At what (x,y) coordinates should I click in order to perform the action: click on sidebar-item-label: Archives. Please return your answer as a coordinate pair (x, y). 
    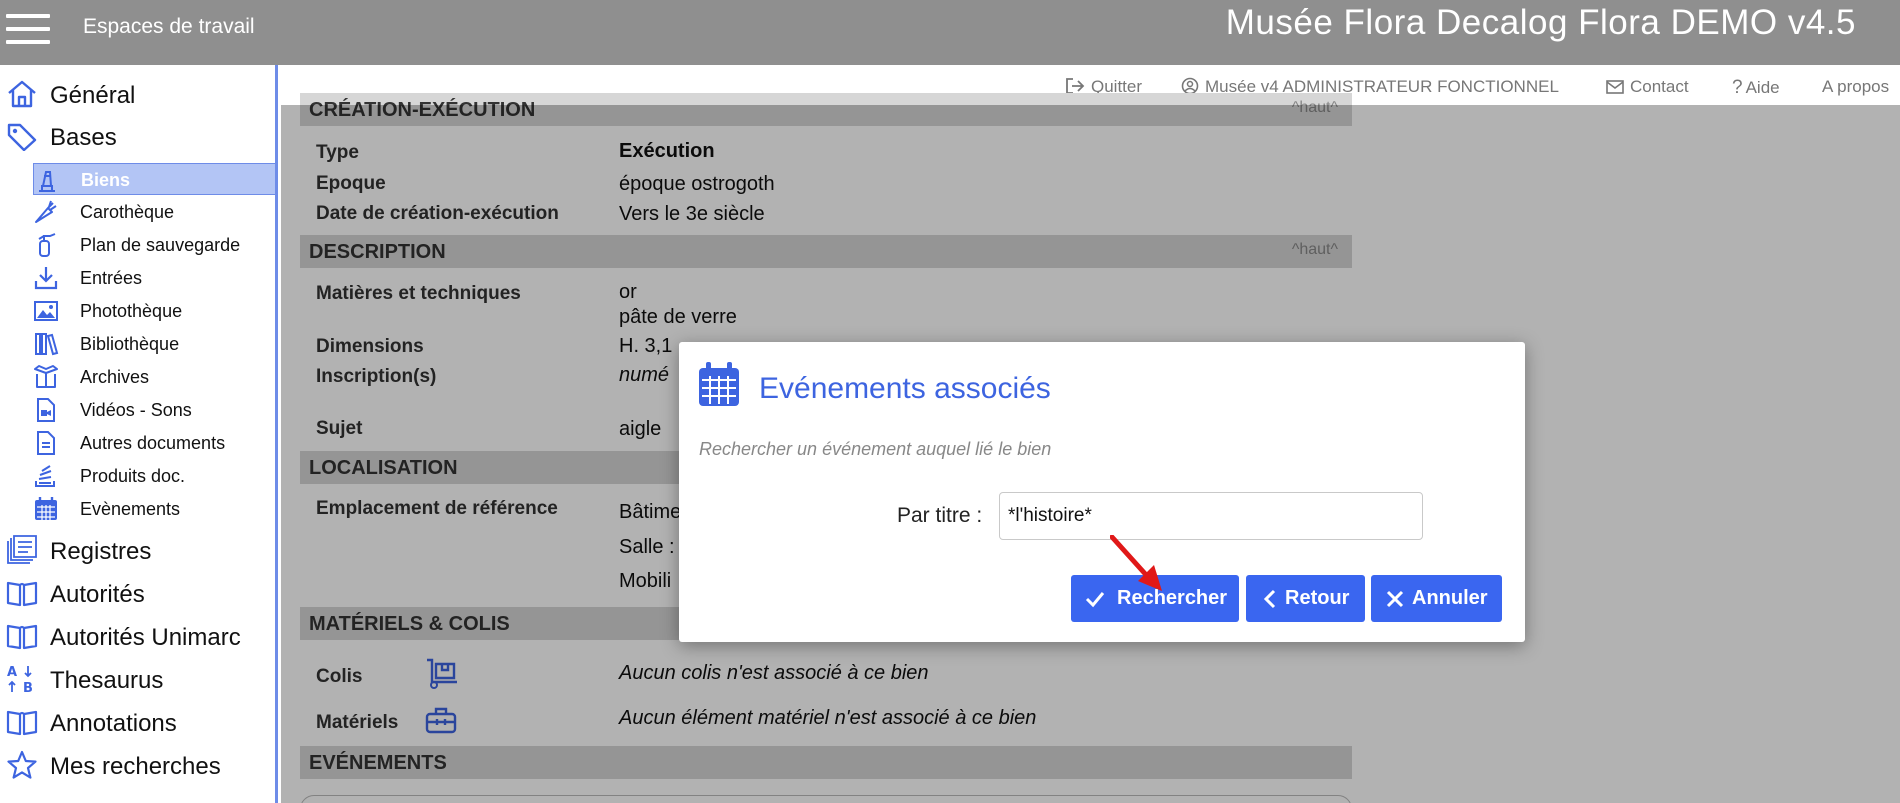
    Looking at the image, I should click on (115, 377).